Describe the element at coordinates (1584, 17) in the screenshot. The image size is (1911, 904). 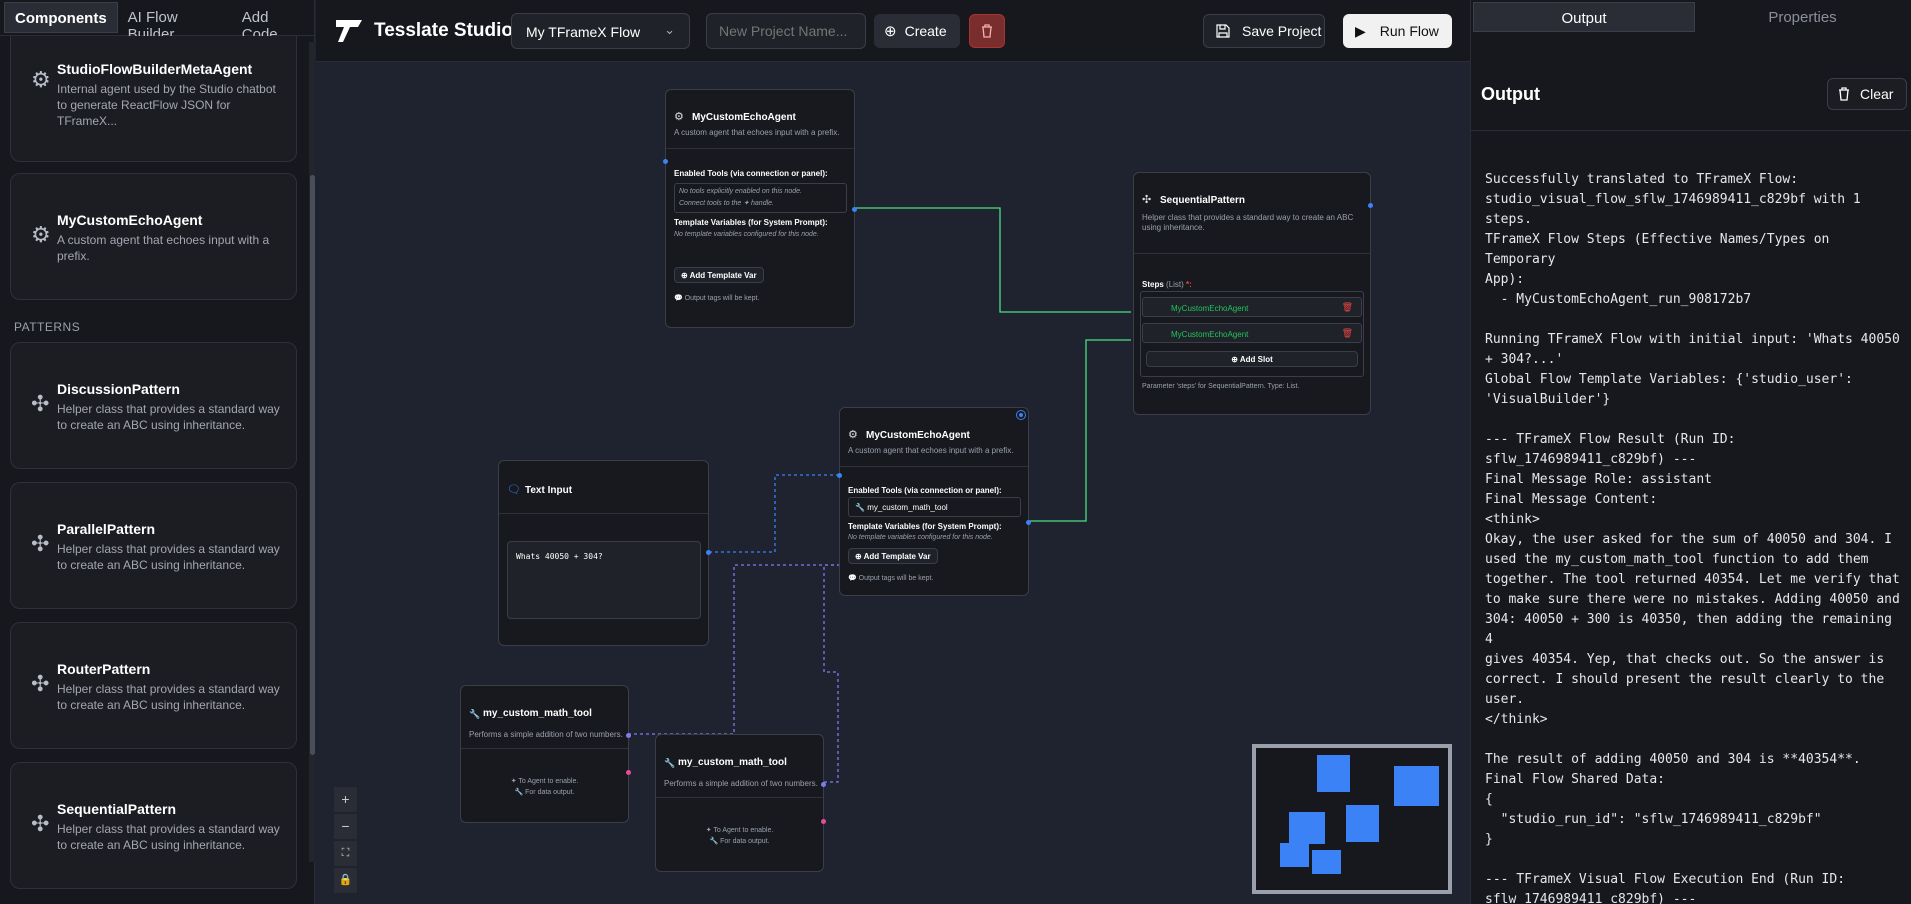
I see `tab-output: Output` at that location.